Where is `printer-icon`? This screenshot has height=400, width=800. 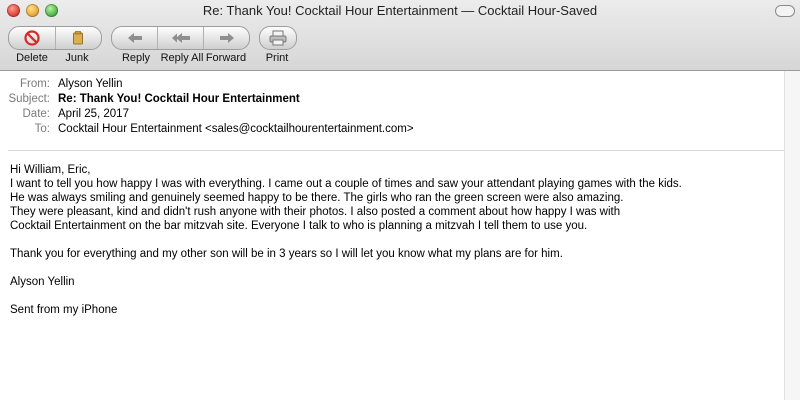 printer-icon is located at coordinates (278, 38).